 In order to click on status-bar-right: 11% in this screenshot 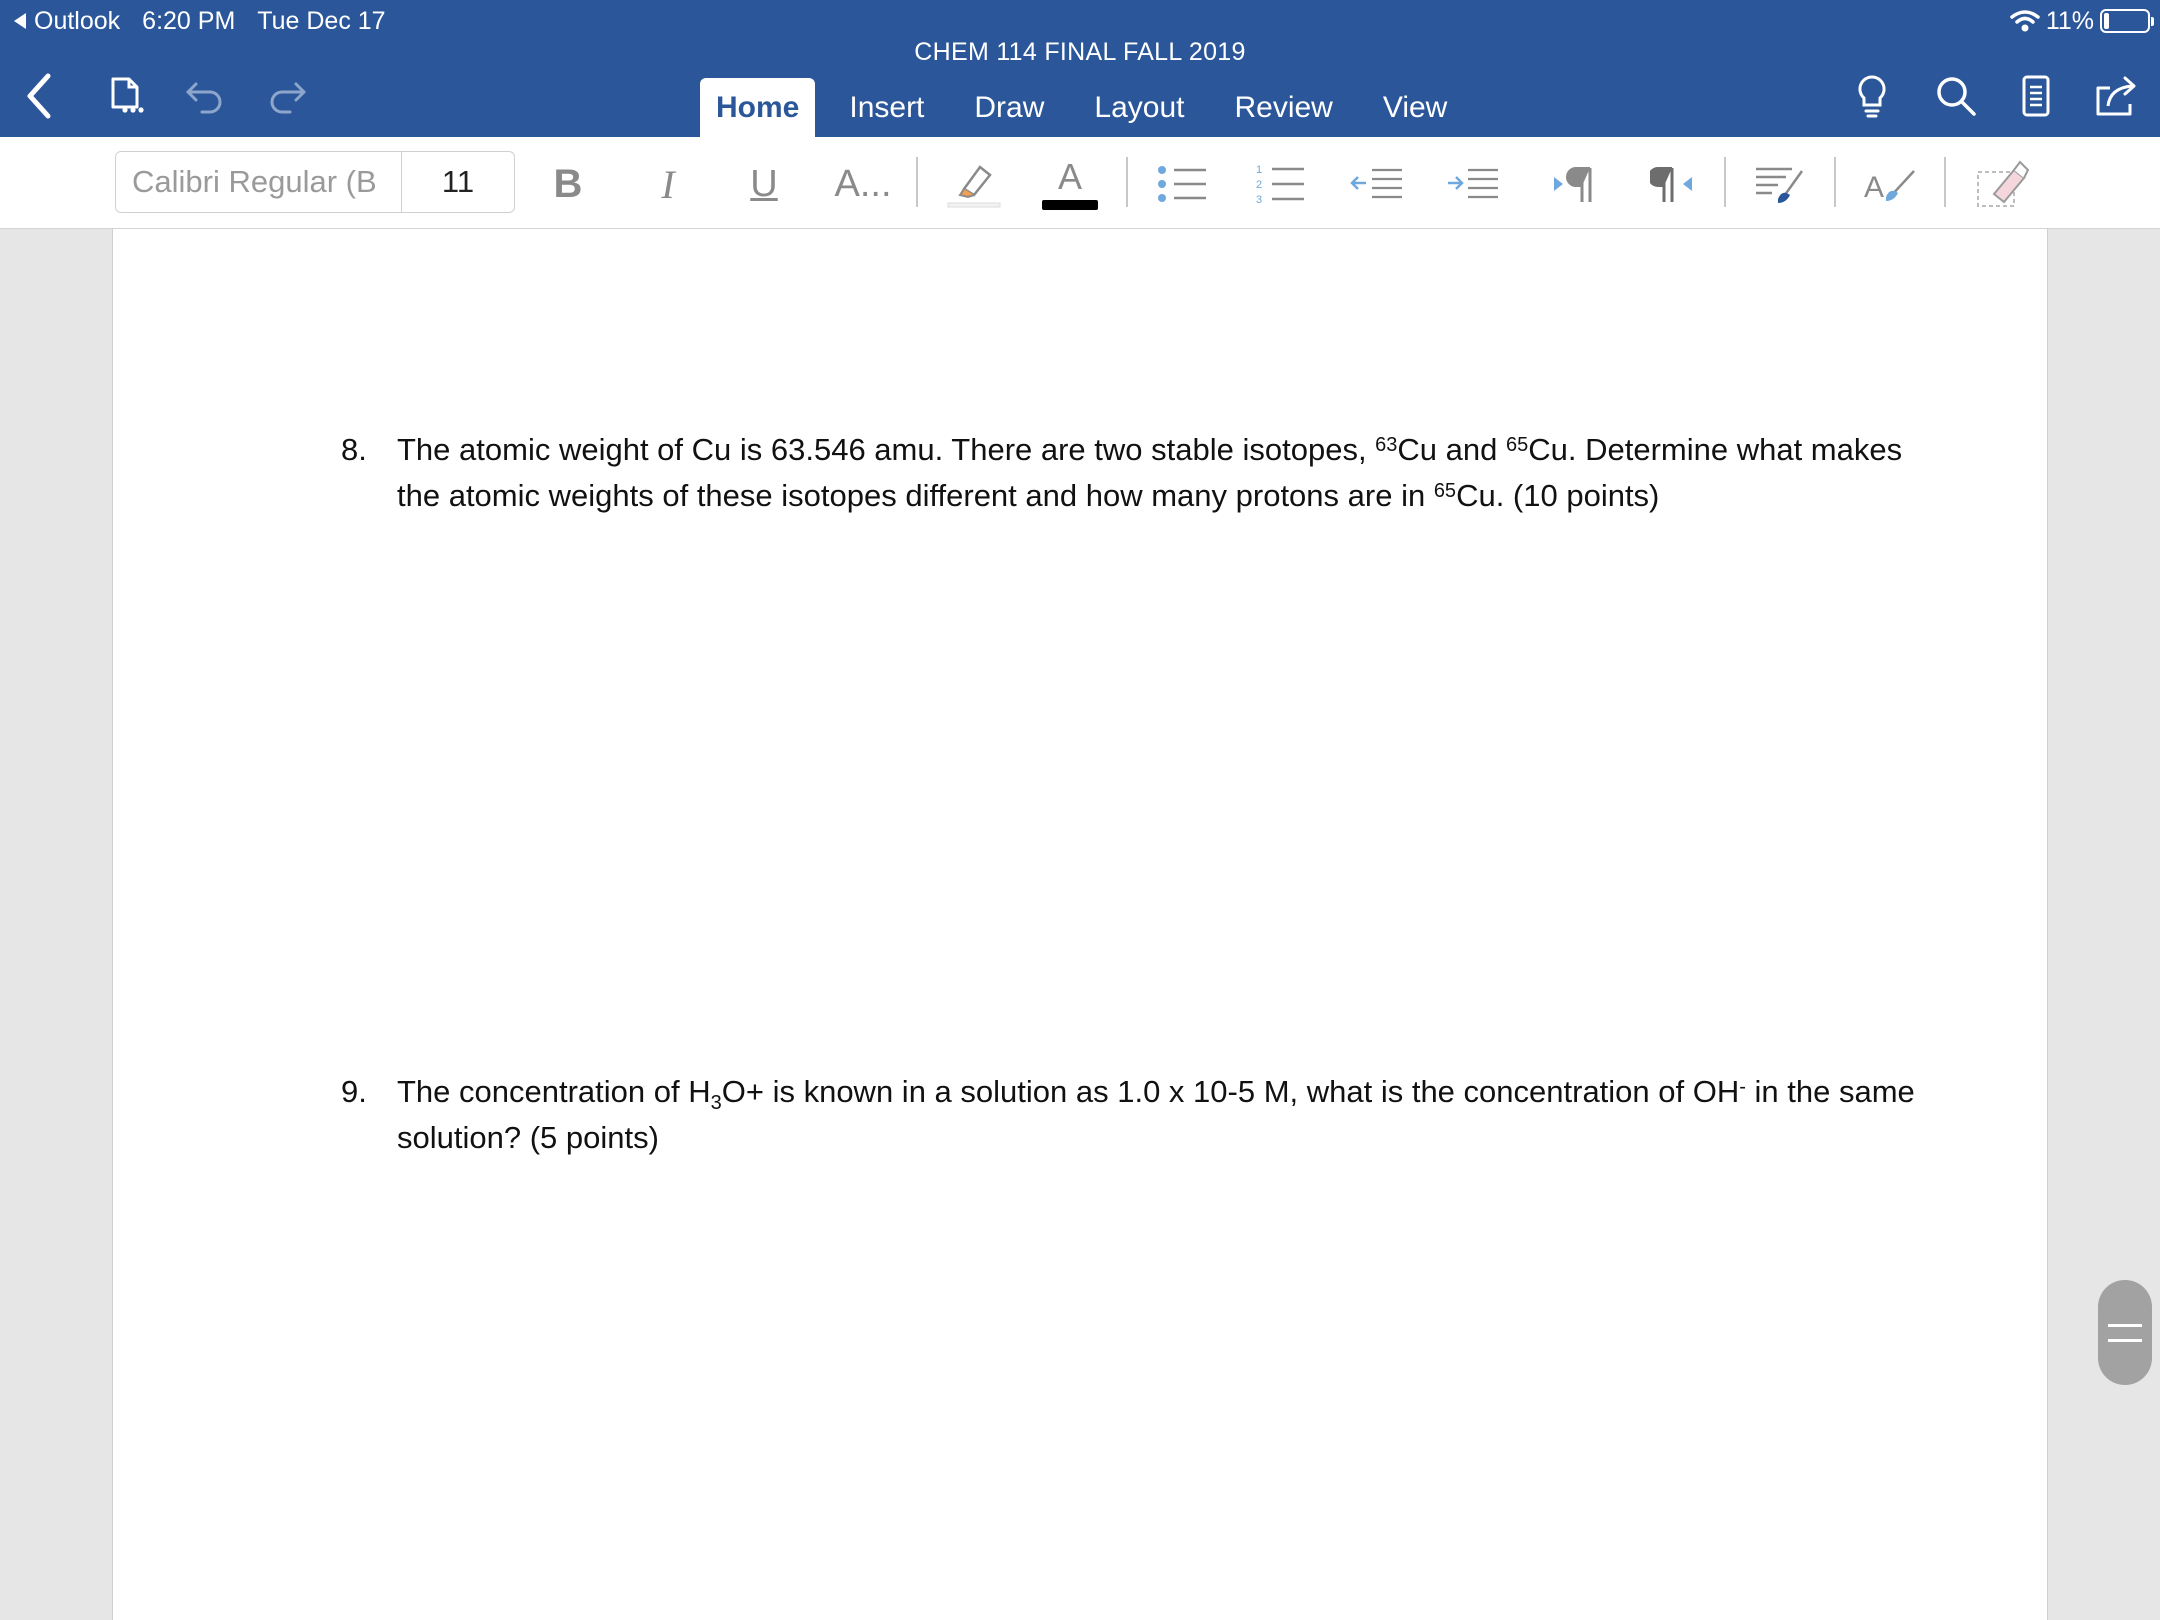, I will do `click(2082, 21)`.